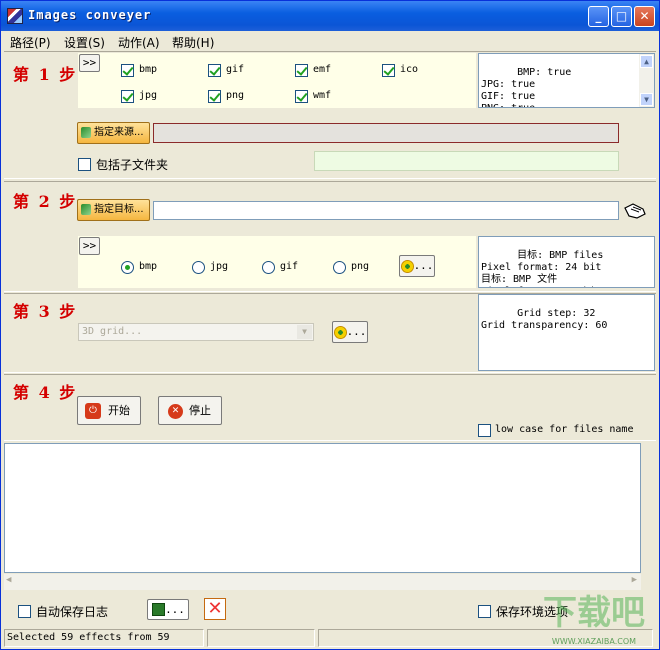 The width and height of the screenshot is (660, 650). Describe the element at coordinates (148, 69) in the screenshot. I see `format-bmp-label: bmp` at that location.